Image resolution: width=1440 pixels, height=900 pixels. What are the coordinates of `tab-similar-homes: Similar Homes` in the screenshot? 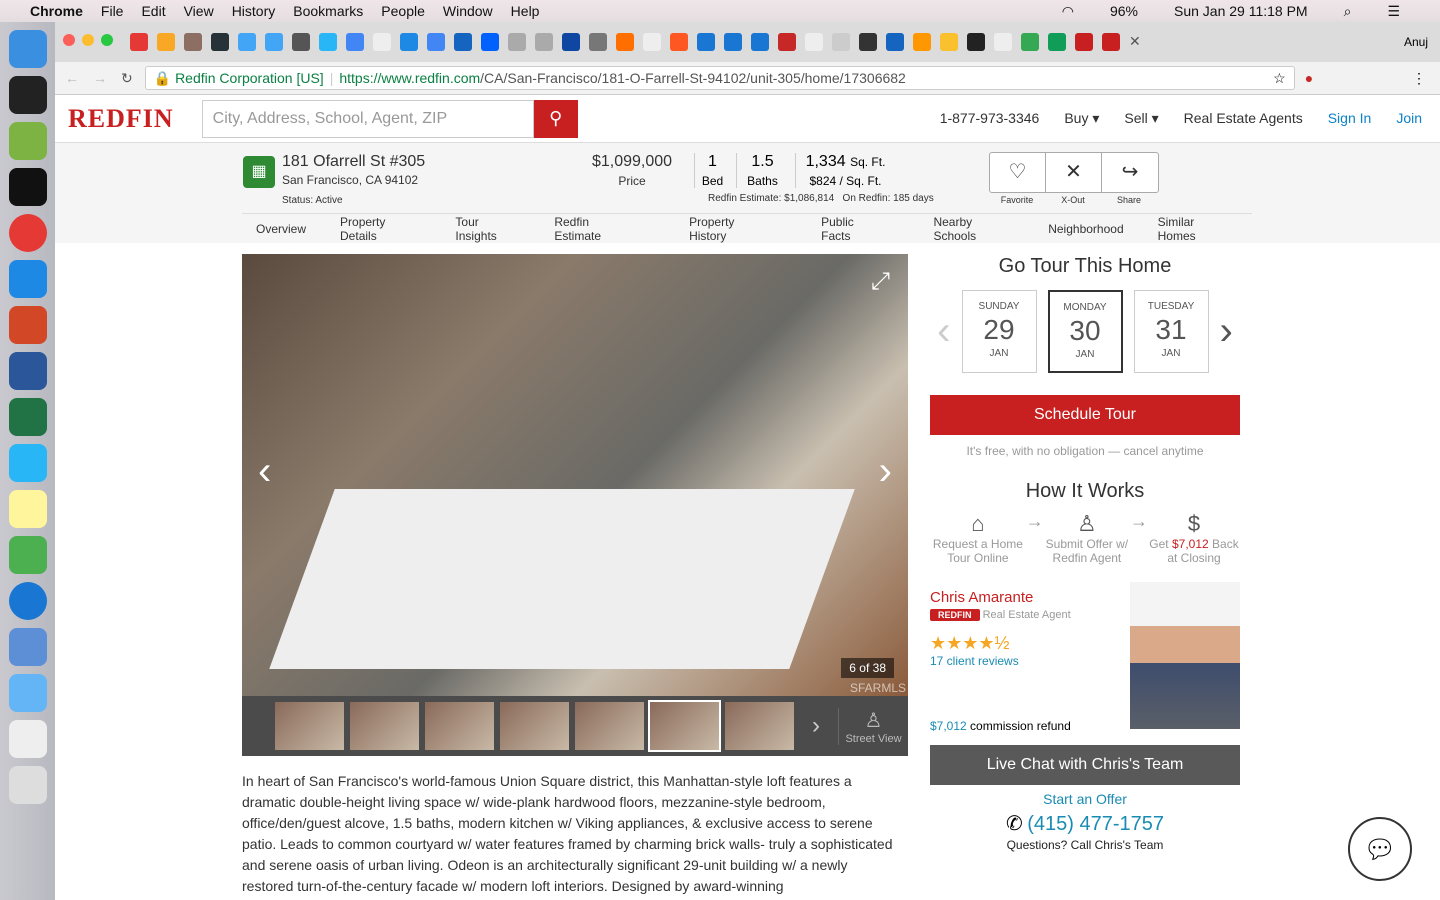 It's located at (1195, 229).